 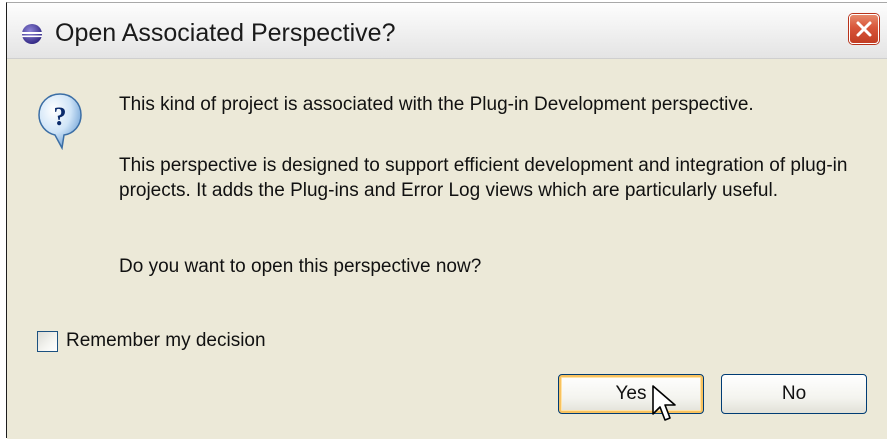 I want to click on remember-decision-checkbox, so click(x=47, y=341).